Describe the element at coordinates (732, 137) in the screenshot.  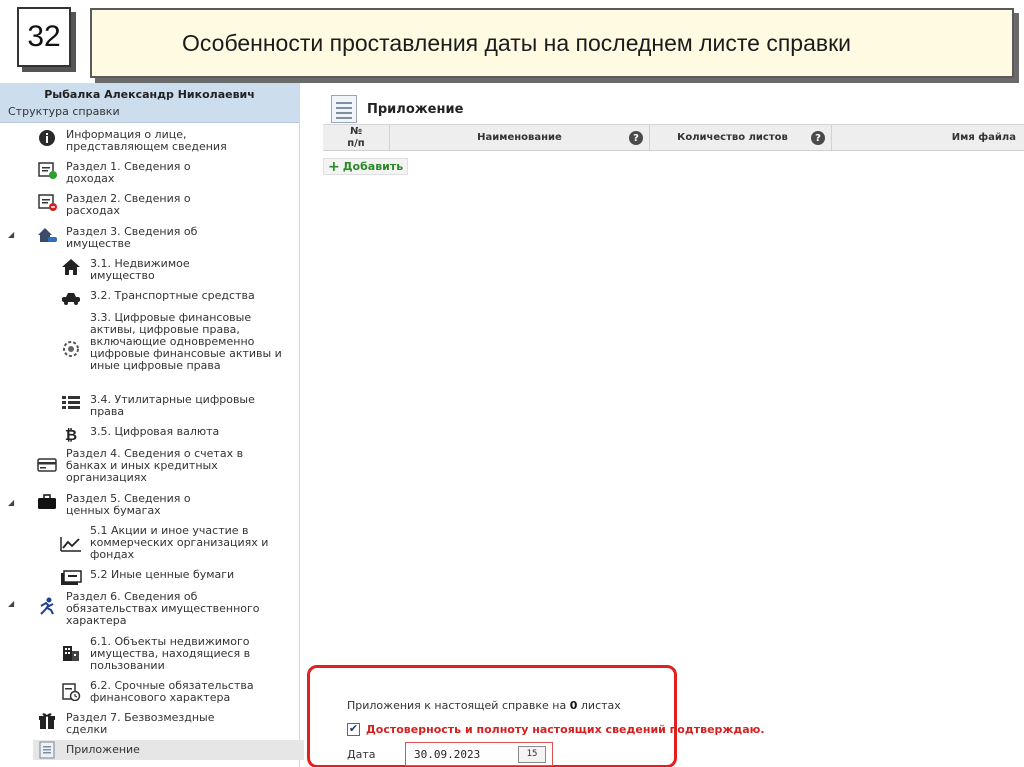
I see `column-sheets-label: Количество листов` at that location.